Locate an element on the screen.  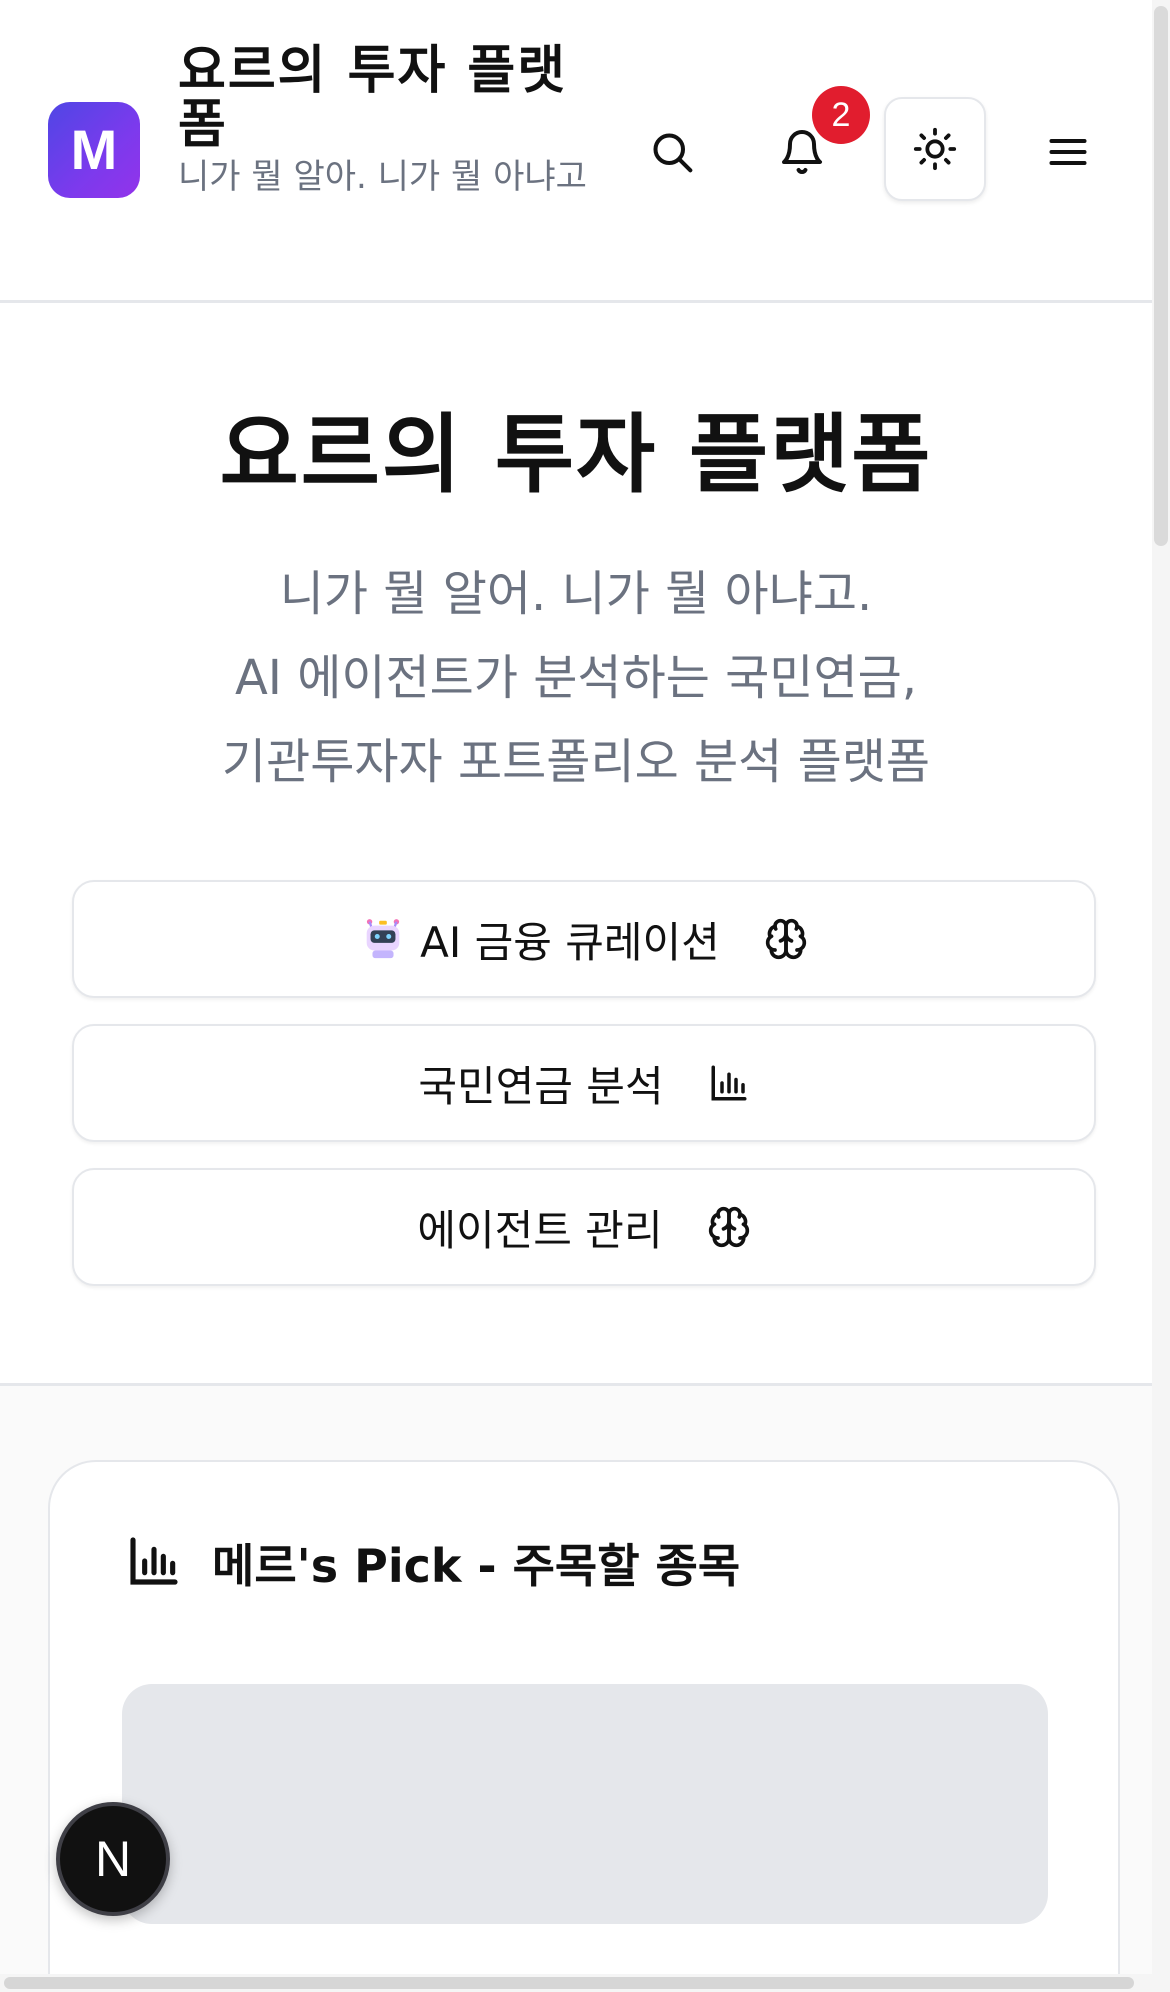
hero-description-line: 니가 뭘 알어. 니가 뭘 아냐고. is located at coordinates (576, 594).